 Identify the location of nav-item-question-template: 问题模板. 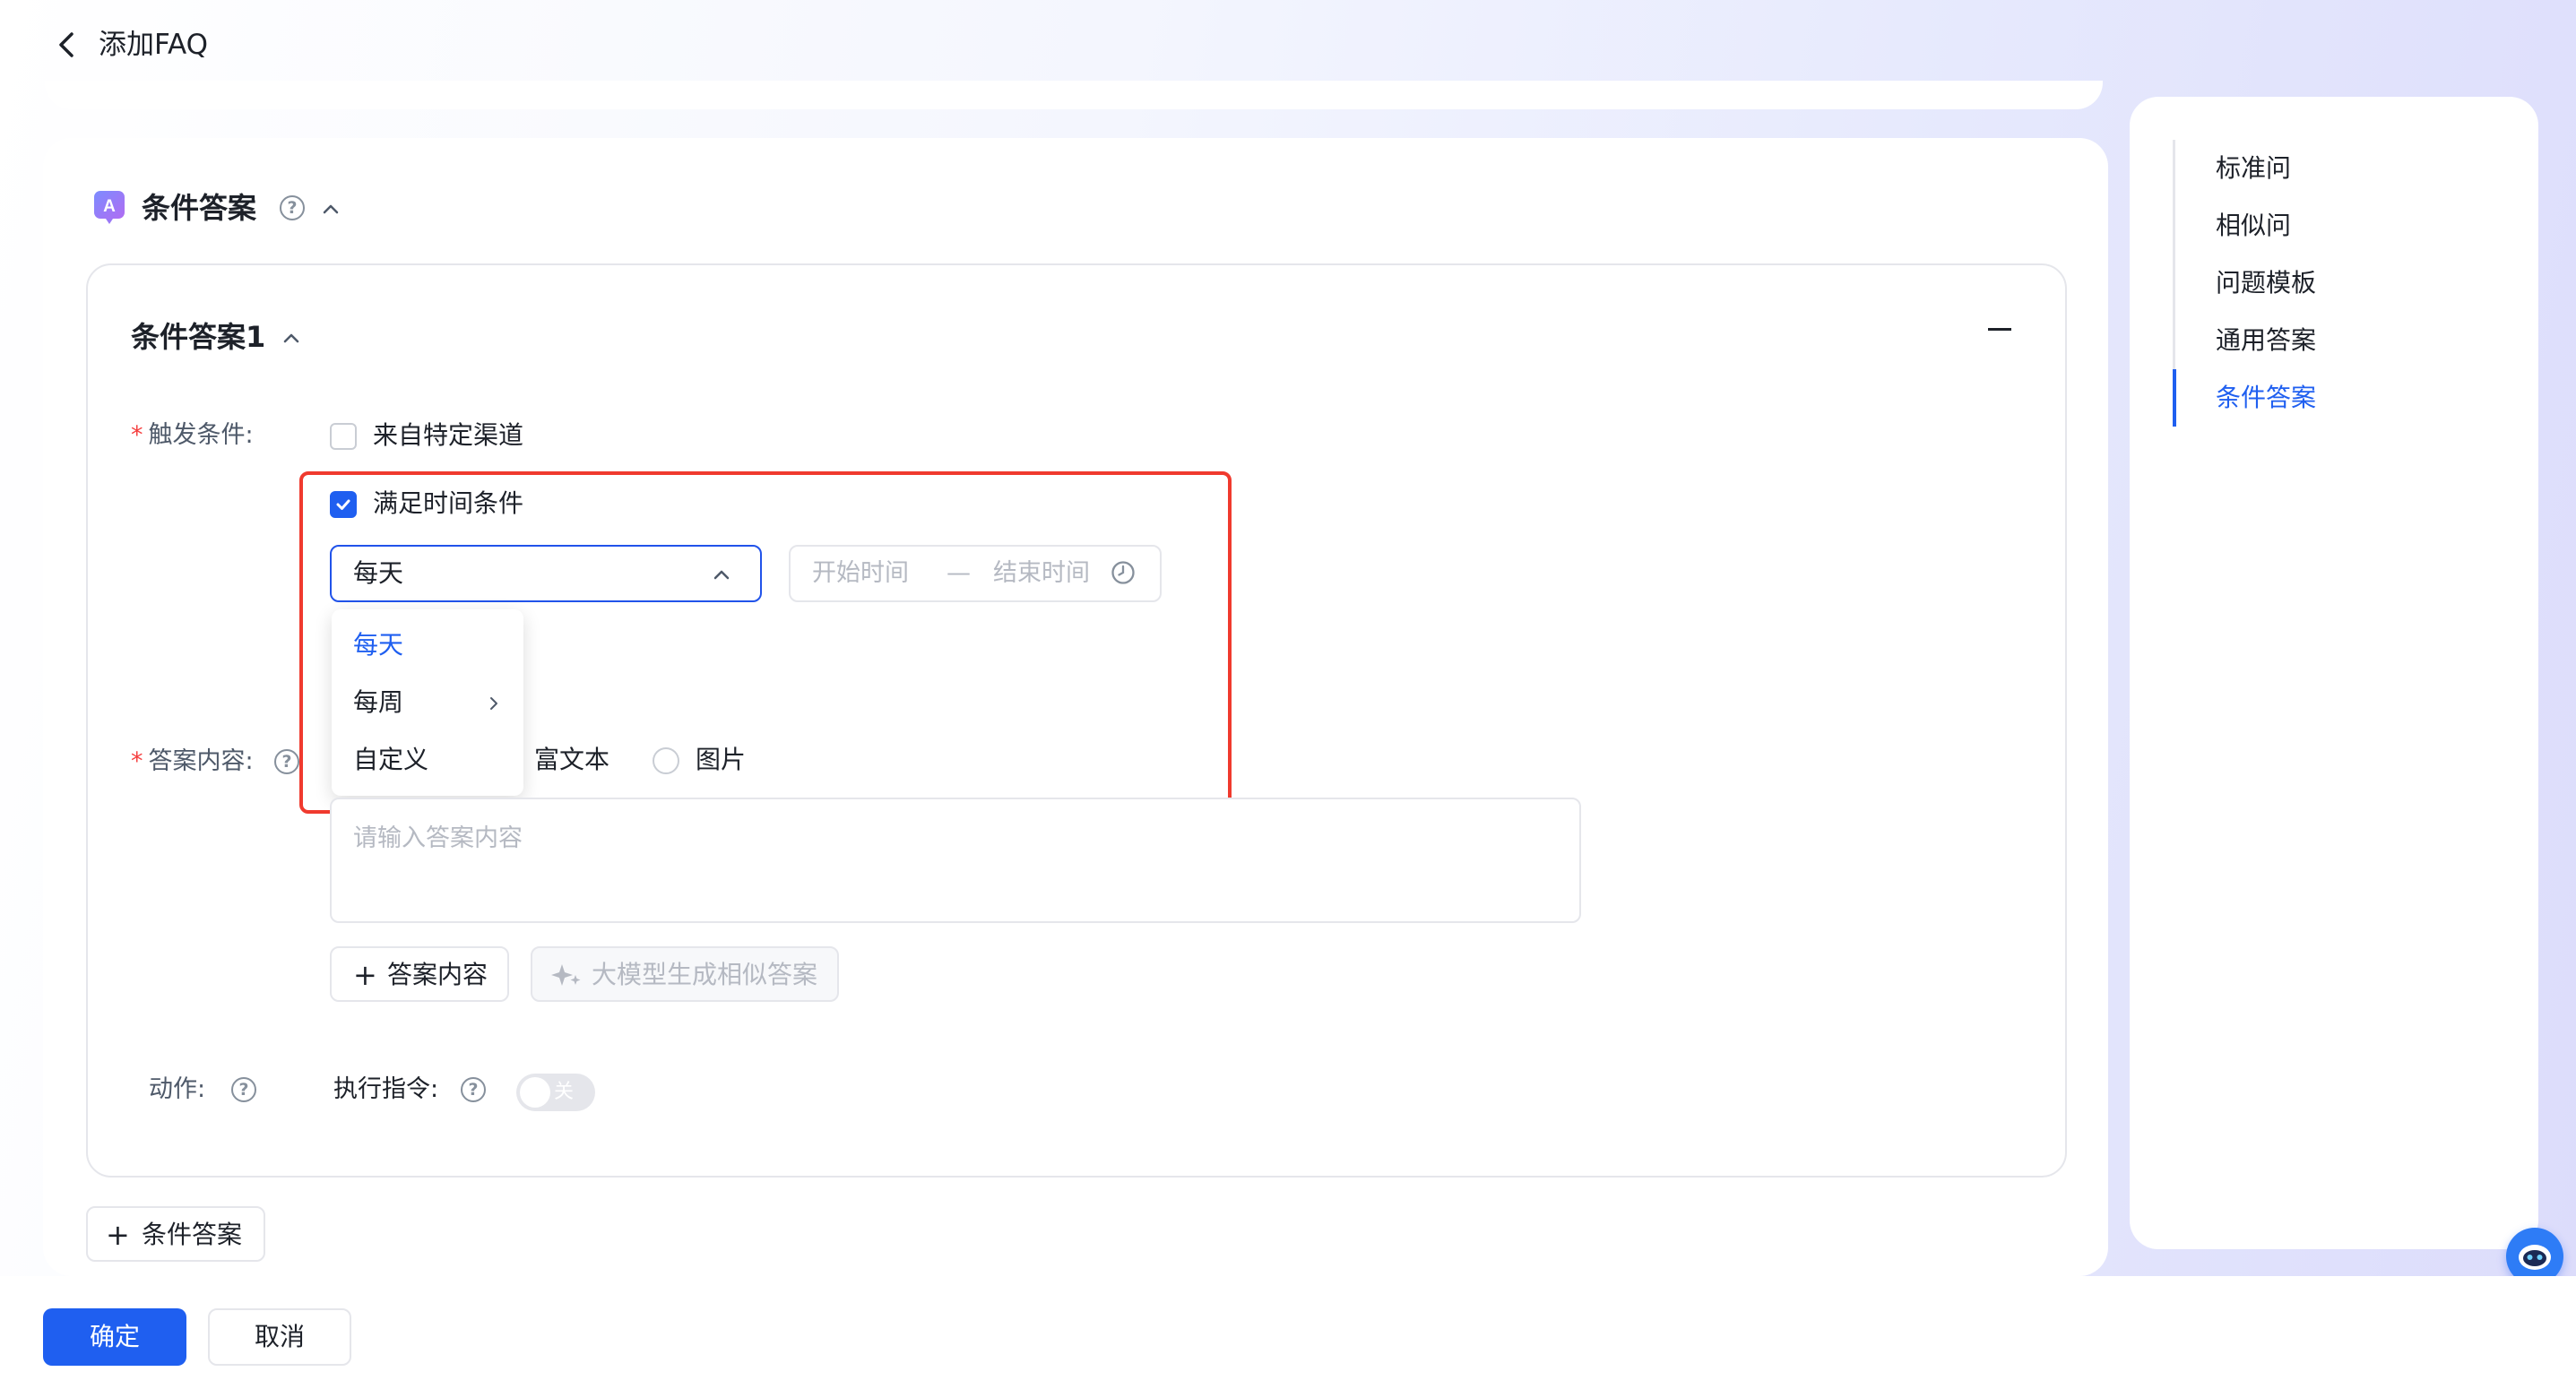
(2266, 283).